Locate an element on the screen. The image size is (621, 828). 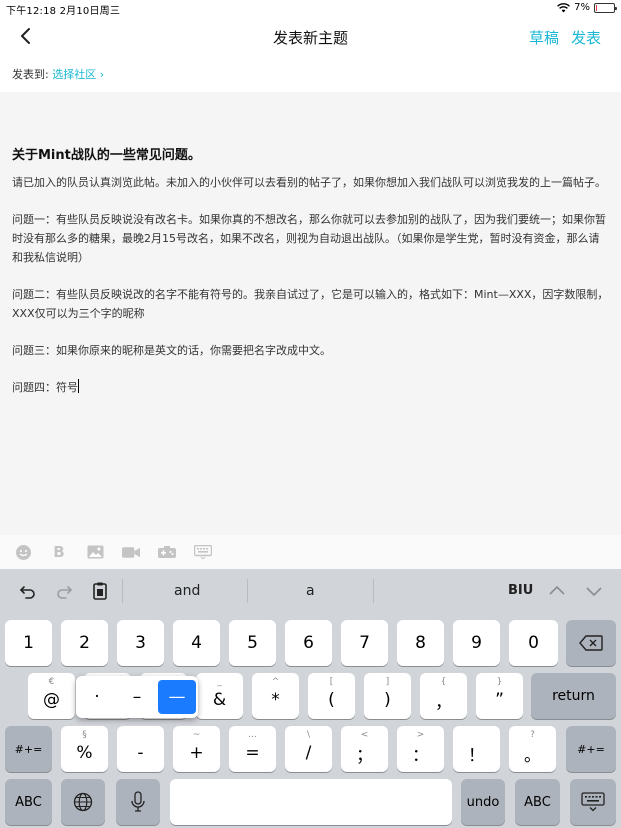
keyboard-icon is located at coordinates (203, 552).